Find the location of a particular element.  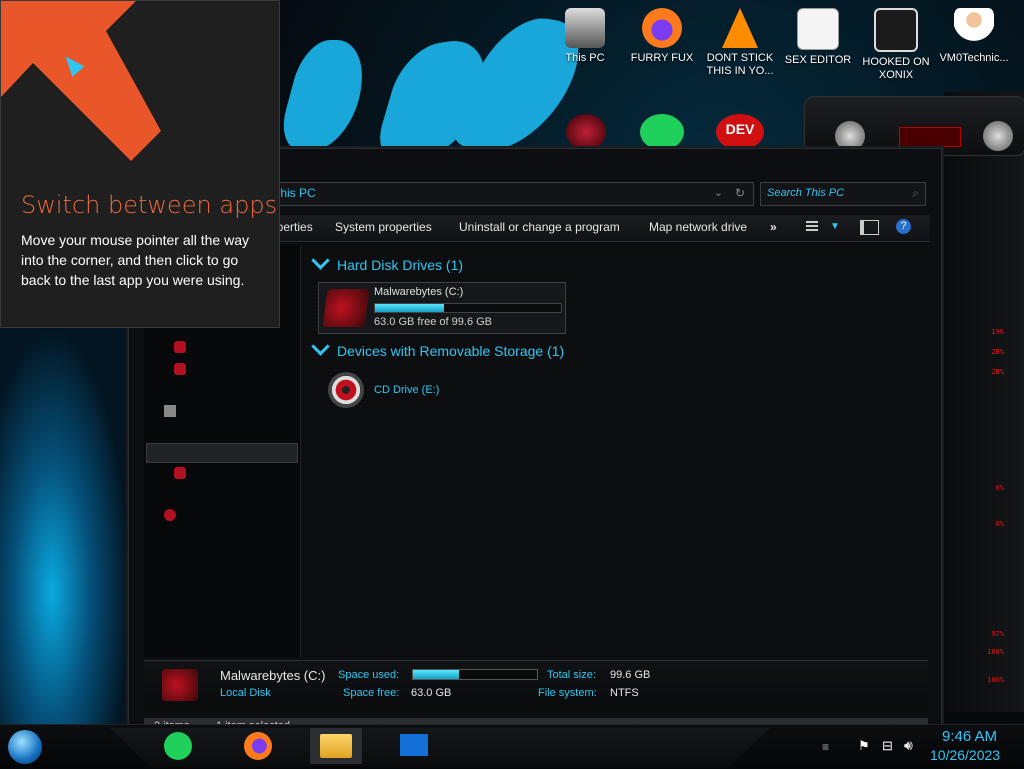

group-header-removable: Devices with Removable Storage (1) is located at coordinates (438, 348).